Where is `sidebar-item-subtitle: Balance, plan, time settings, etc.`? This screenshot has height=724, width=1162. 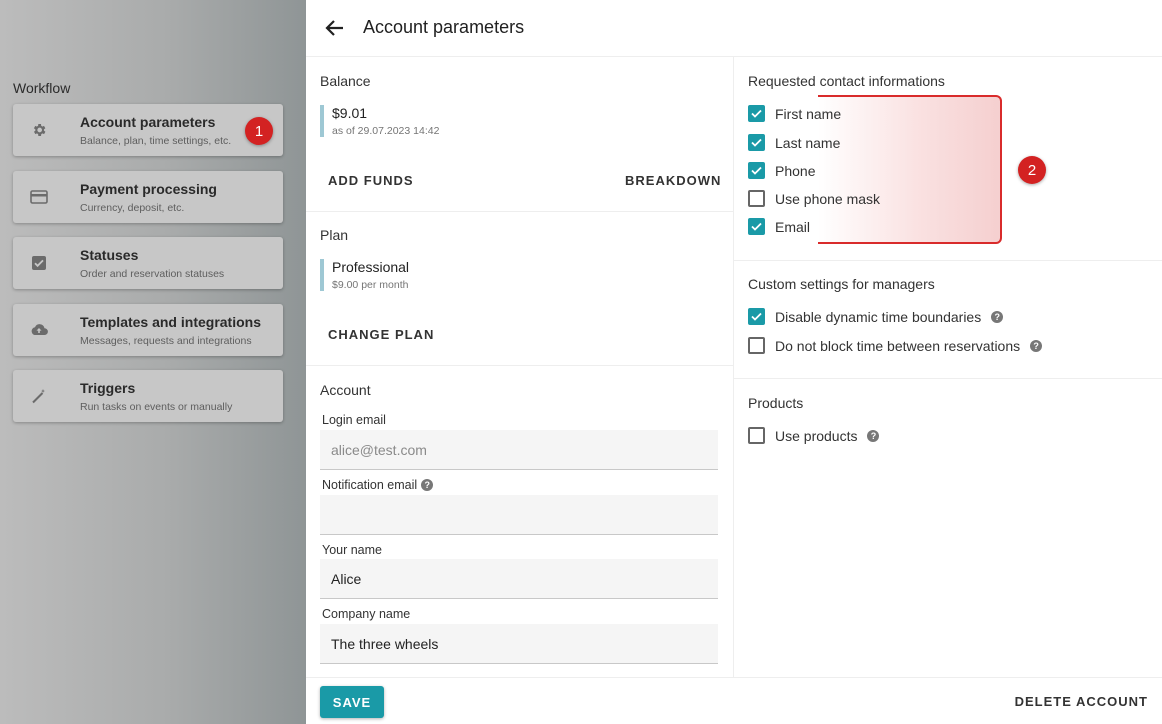
sidebar-item-subtitle: Balance, plan, time settings, etc. is located at coordinates (156, 141).